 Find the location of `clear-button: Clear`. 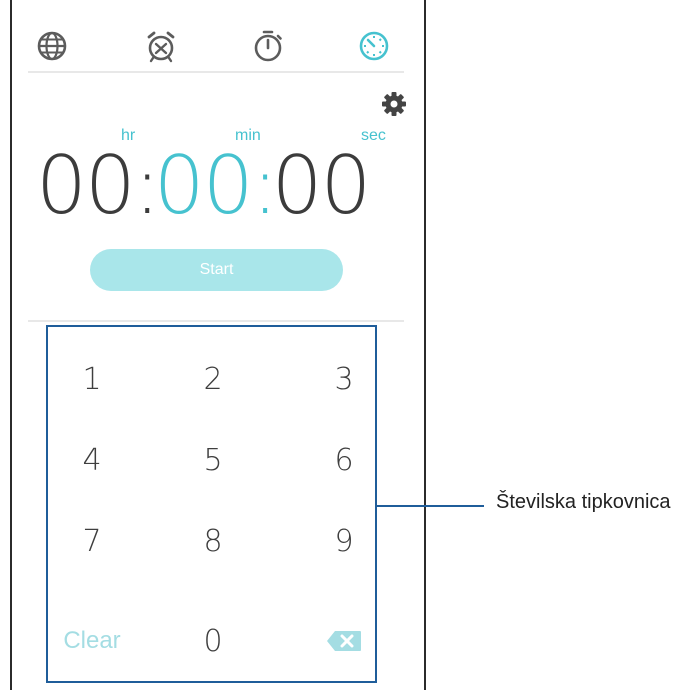

clear-button: Clear is located at coordinates (92, 641).